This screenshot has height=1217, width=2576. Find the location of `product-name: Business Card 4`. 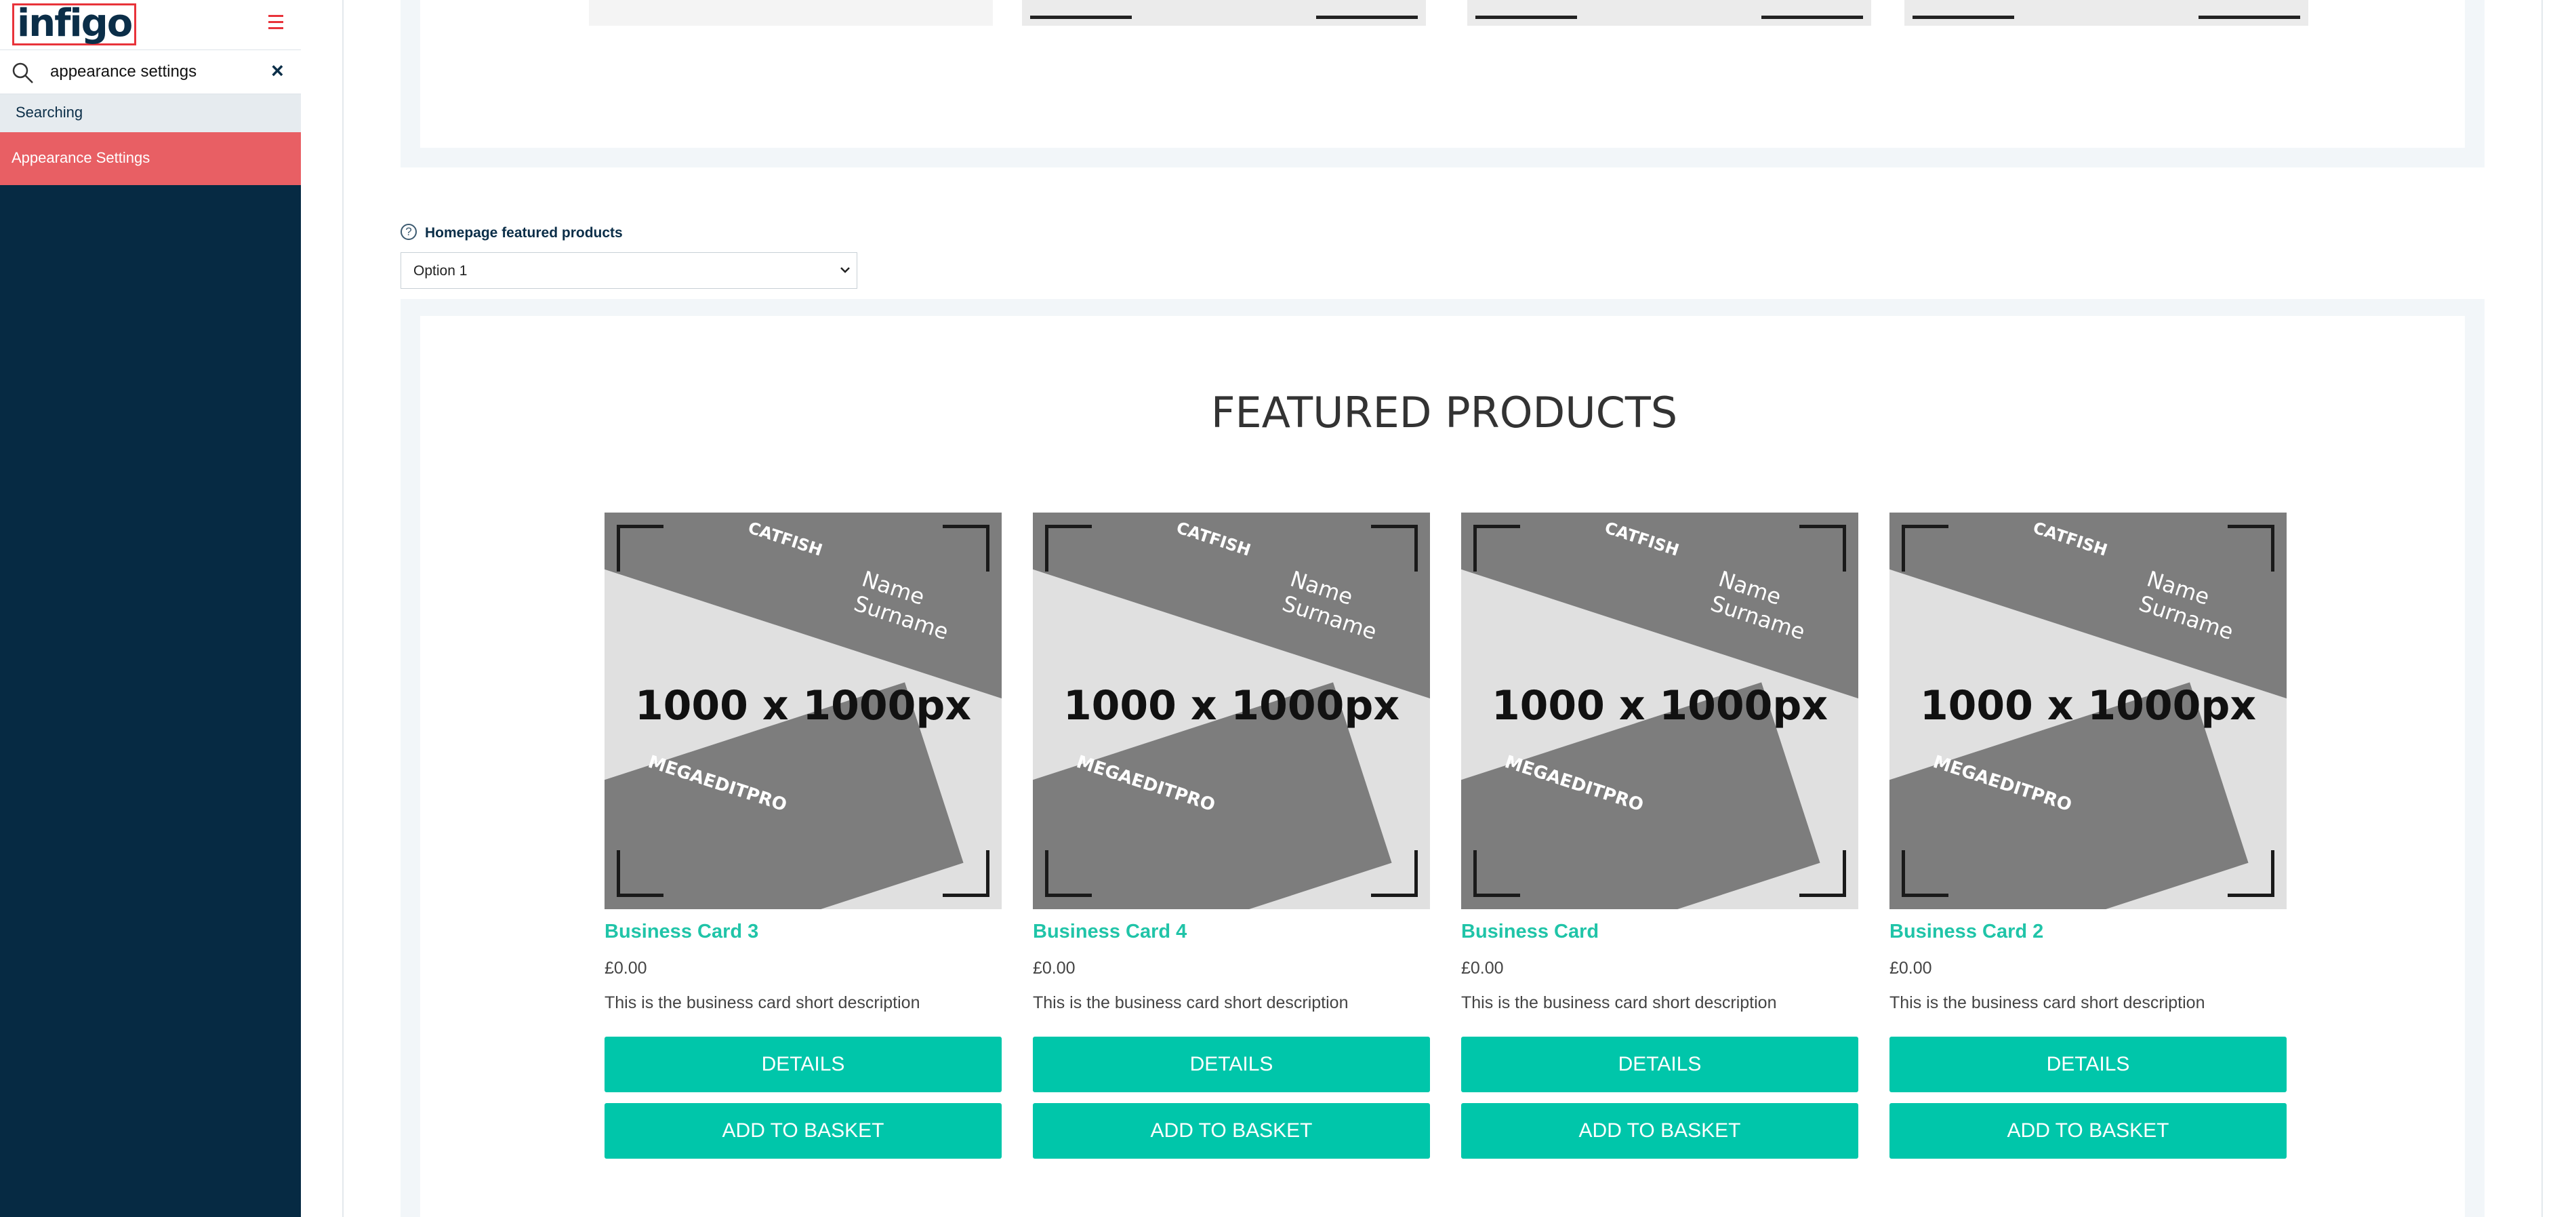

product-name: Business Card 4 is located at coordinates (1110, 932).